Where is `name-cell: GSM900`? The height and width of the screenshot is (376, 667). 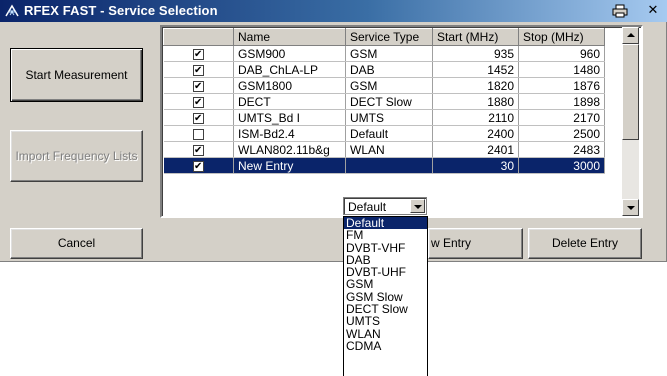
name-cell: GSM900 is located at coordinates (289, 53).